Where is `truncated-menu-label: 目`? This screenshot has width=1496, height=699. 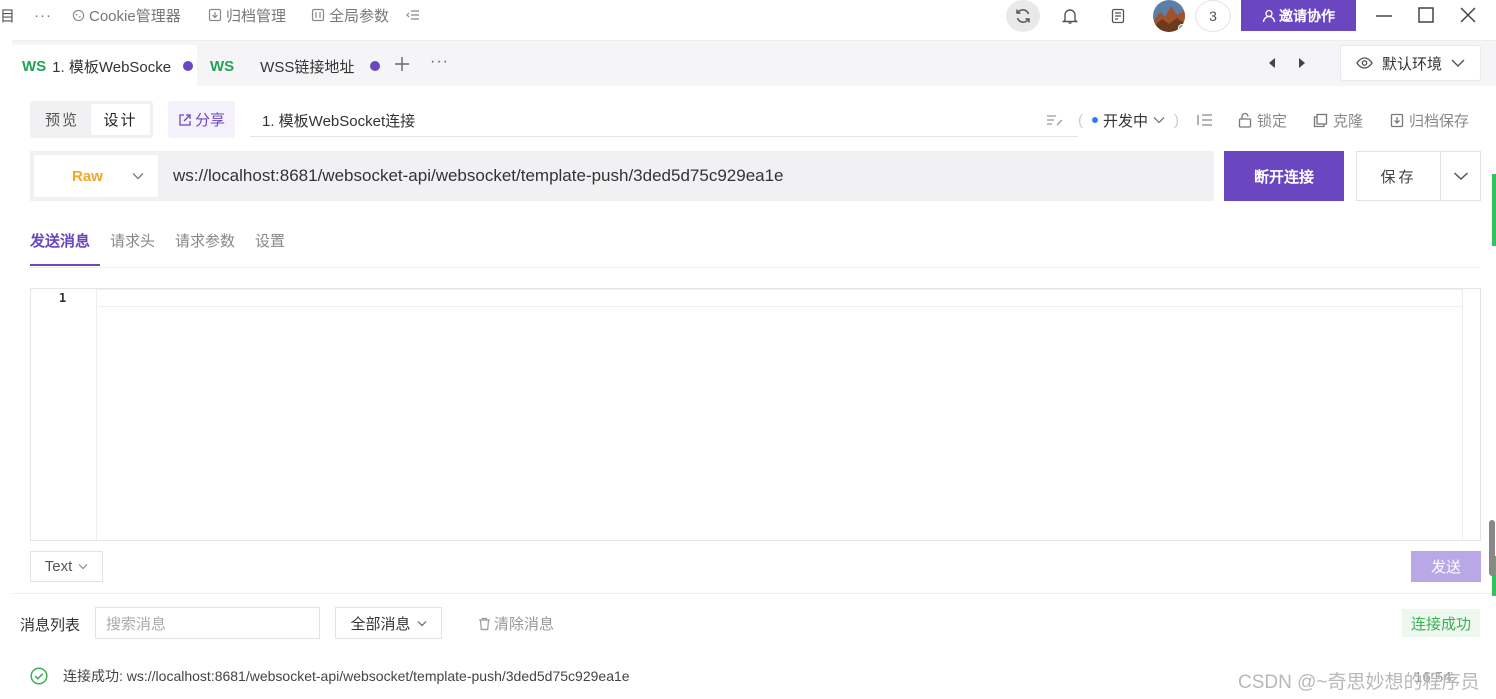 truncated-menu-label: 目 is located at coordinates (7, 15).